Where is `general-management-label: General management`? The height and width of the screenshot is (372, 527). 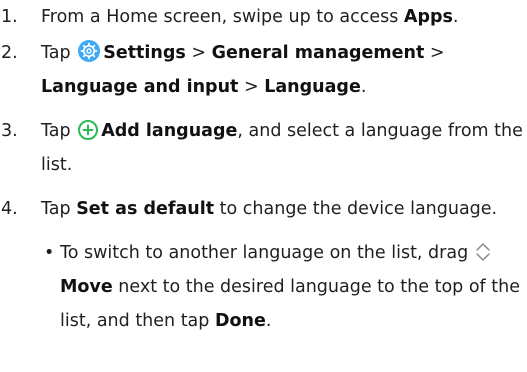 general-management-label: General management is located at coordinates (318, 53).